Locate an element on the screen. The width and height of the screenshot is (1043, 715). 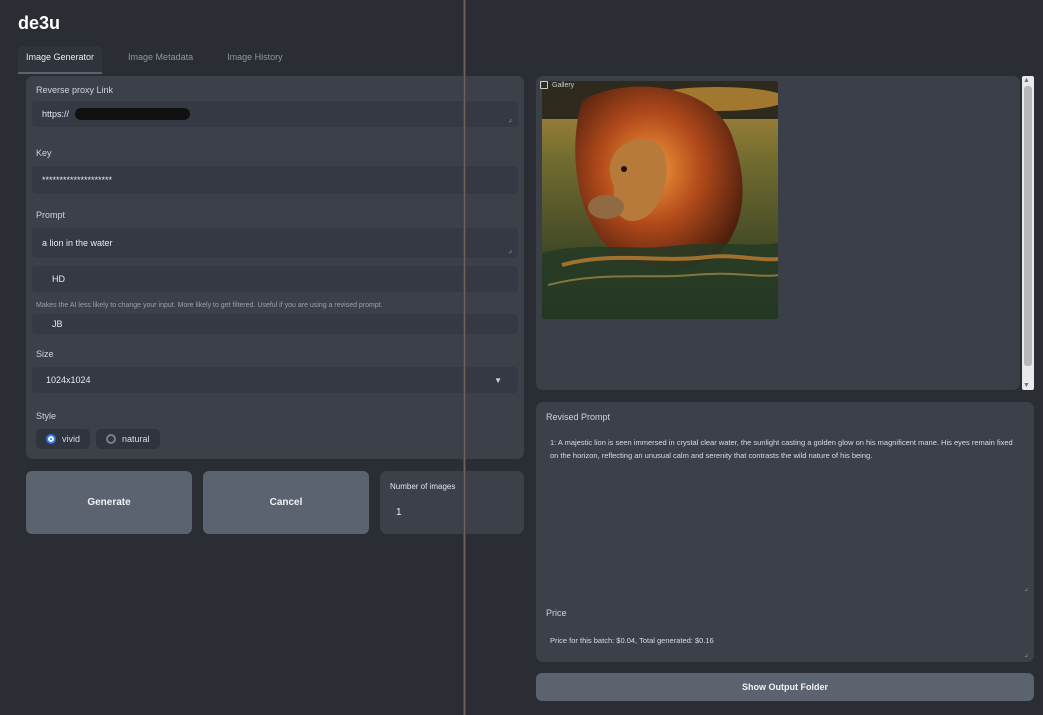
chevron-down-icon: ▼ is located at coordinates (498, 380).